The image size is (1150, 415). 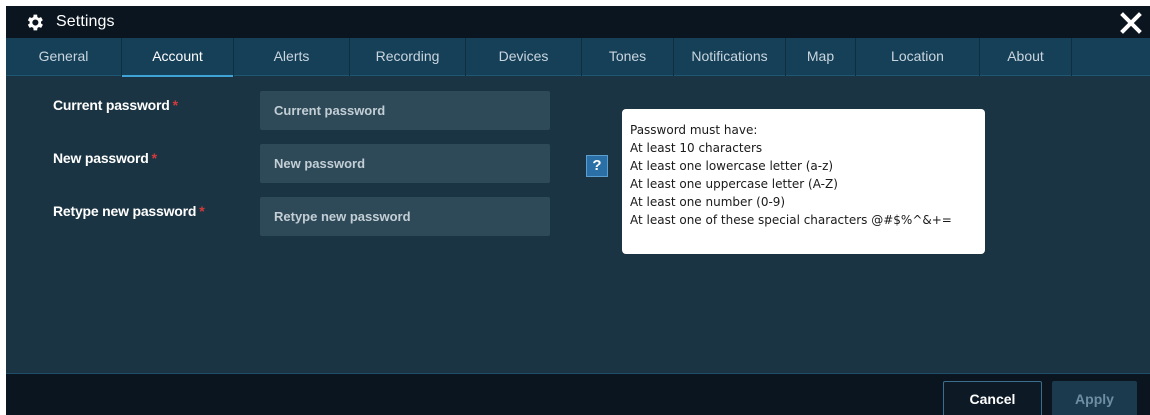 What do you see at coordinates (405, 163) in the screenshot?
I see `new-password-input` at bounding box center [405, 163].